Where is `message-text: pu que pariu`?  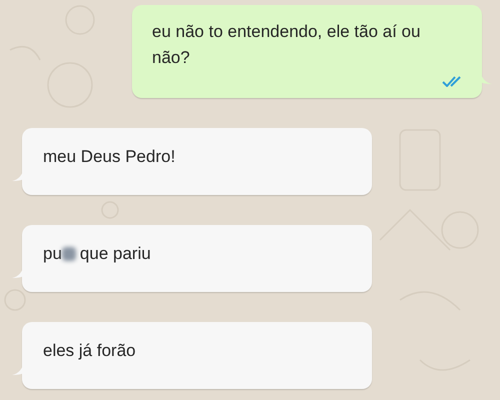
message-text: pu que pariu is located at coordinates (97, 254).